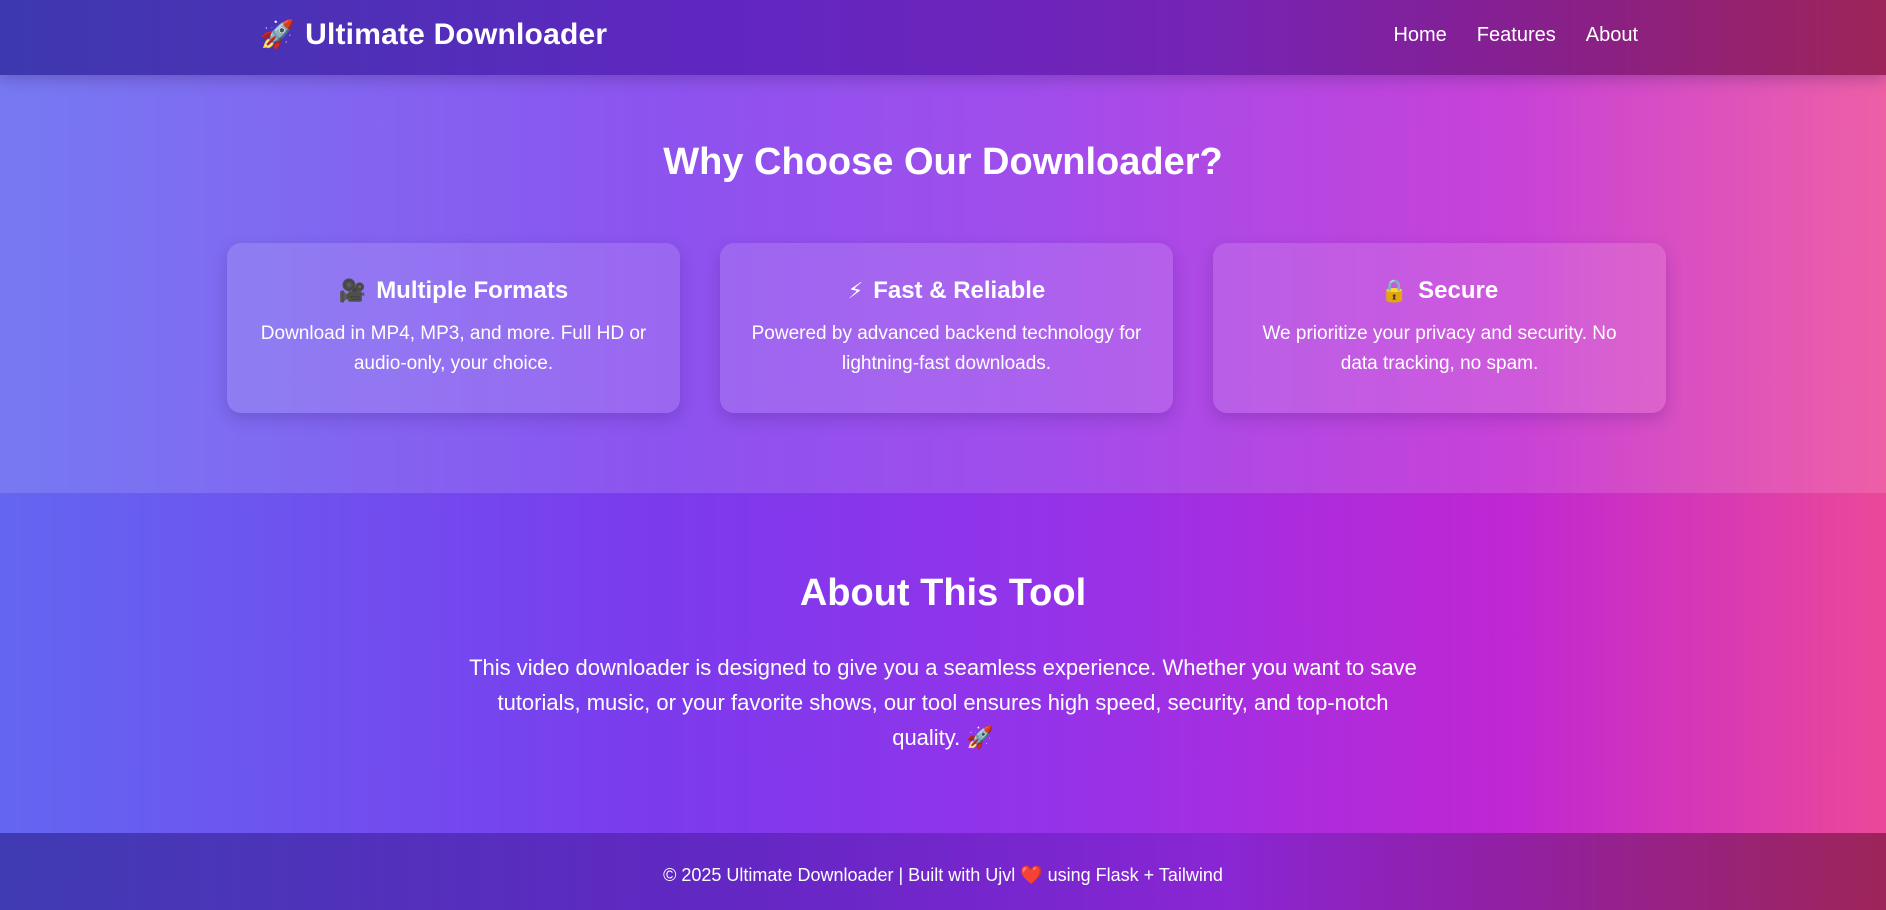  What do you see at coordinates (1612, 35) in the screenshot?
I see `nav-link-about: About` at bounding box center [1612, 35].